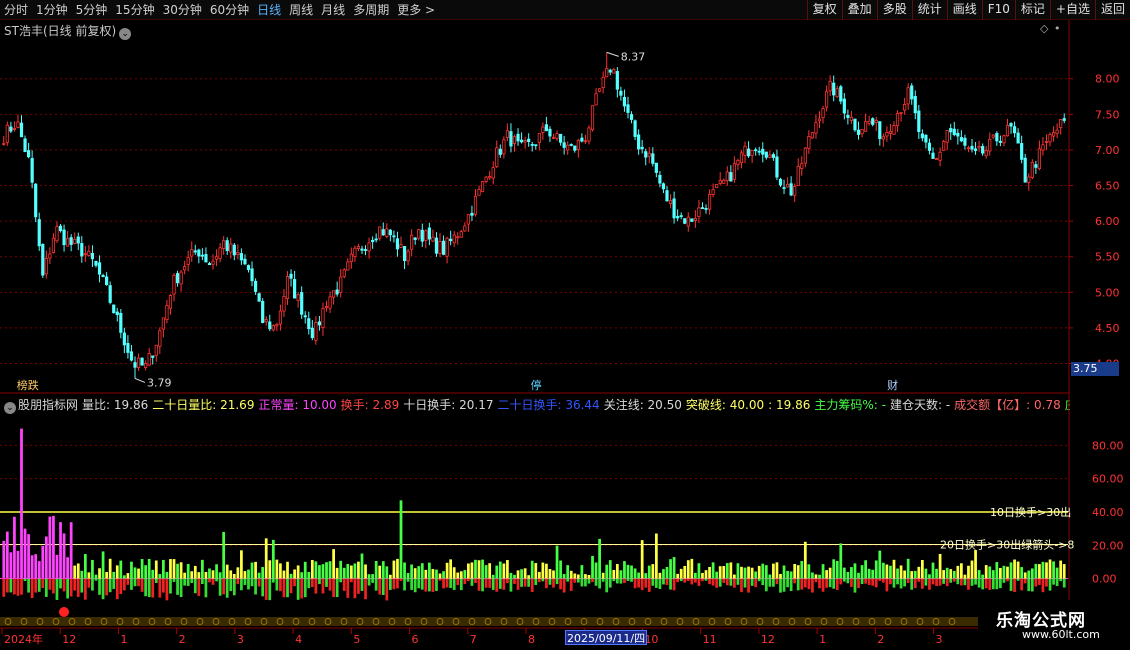 Image resolution: width=1130 pixels, height=650 pixels. What do you see at coordinates (633, 56) in the screenshot?
I see `high-label: 8.37` at bounding box center [633, 56].